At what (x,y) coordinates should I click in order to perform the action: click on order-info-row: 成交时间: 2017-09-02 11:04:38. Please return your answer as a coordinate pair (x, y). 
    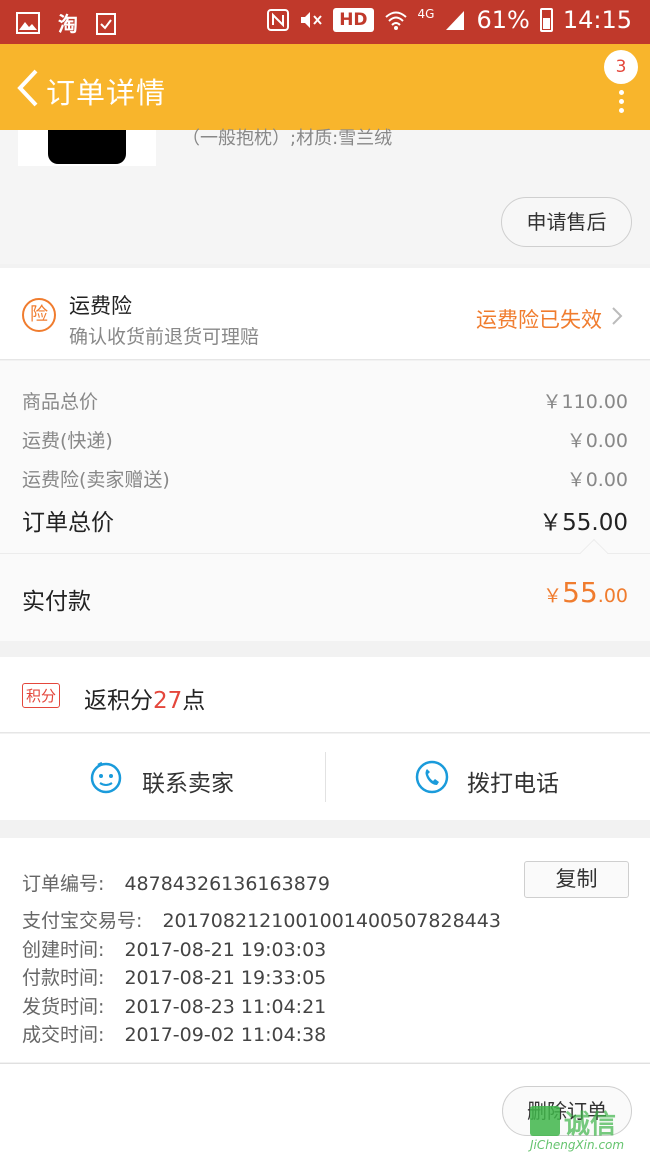
    Looking at the image, I should click on (174, 1033).